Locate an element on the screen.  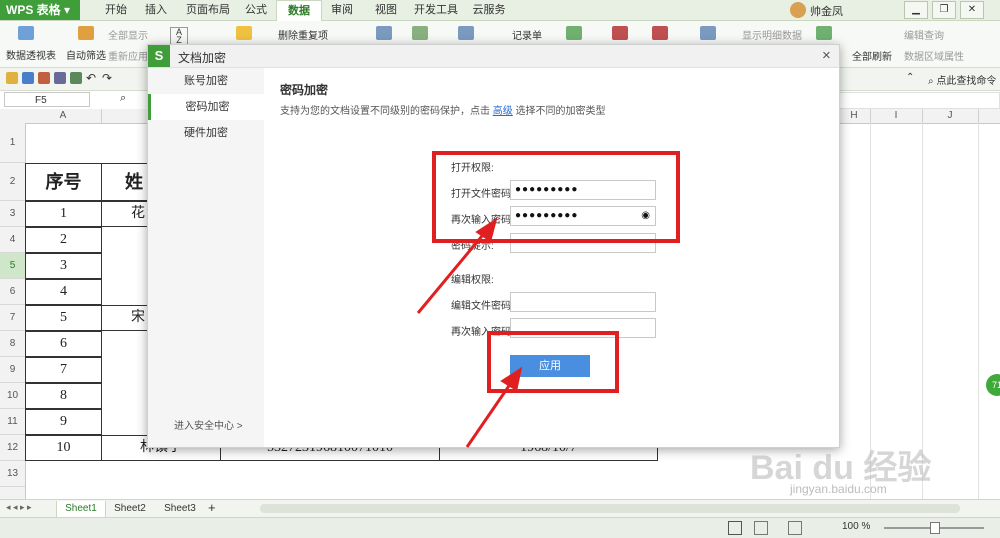
add-sheet-icon: + is located at coordinates (212, 507).